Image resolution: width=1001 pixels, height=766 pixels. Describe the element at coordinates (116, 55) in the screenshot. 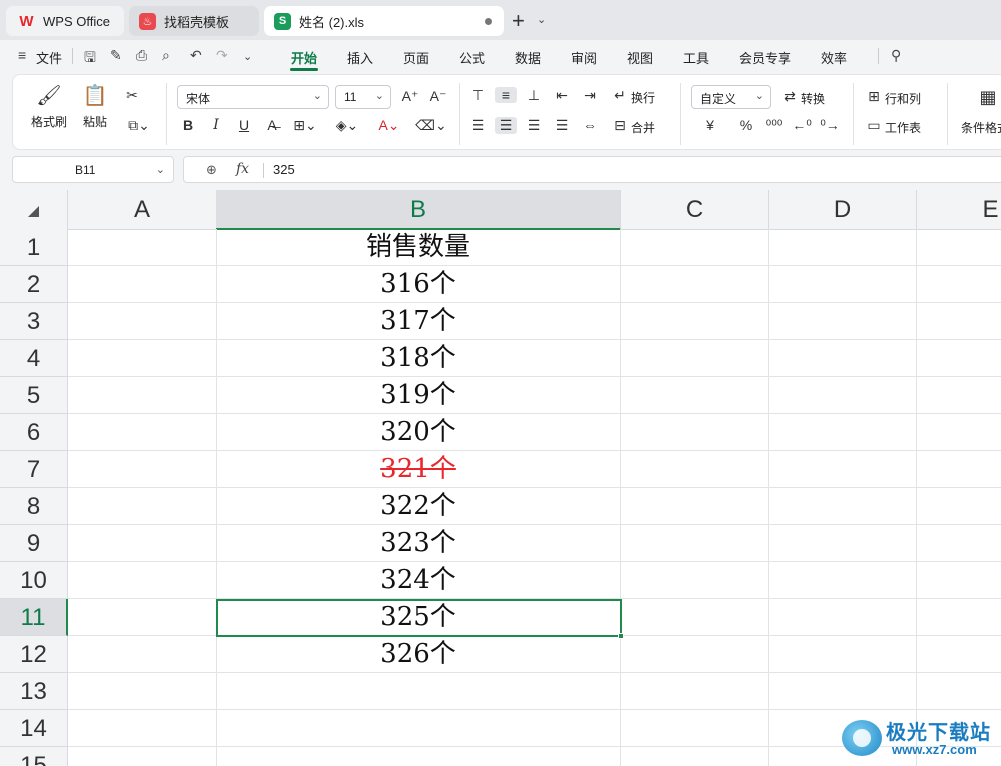

I see `pen-icon: ✎` at that location.